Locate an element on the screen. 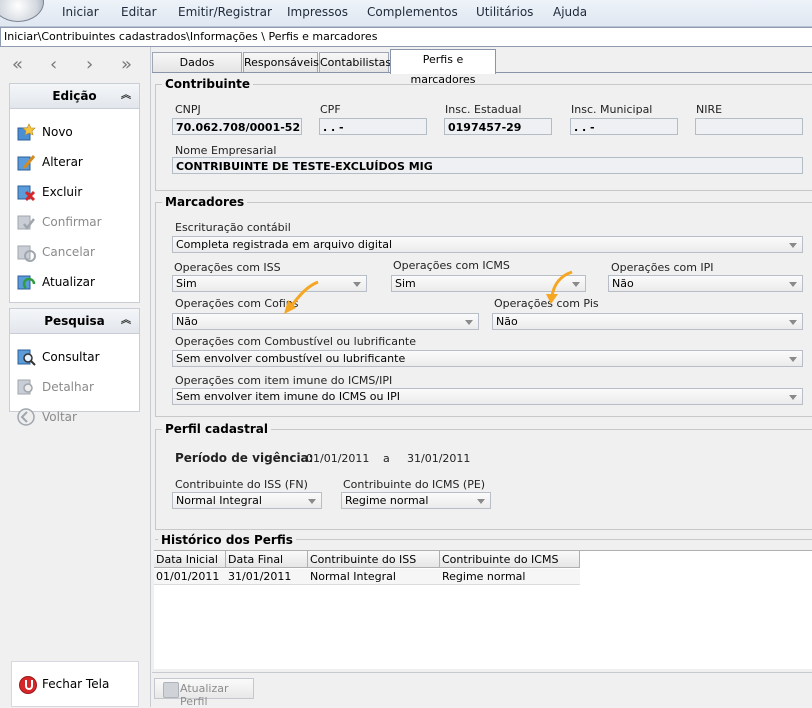 The width and height of the screenshot is (812, 708). fechar-tela-button: Fechar Tela is located at coordinates (75, 684).